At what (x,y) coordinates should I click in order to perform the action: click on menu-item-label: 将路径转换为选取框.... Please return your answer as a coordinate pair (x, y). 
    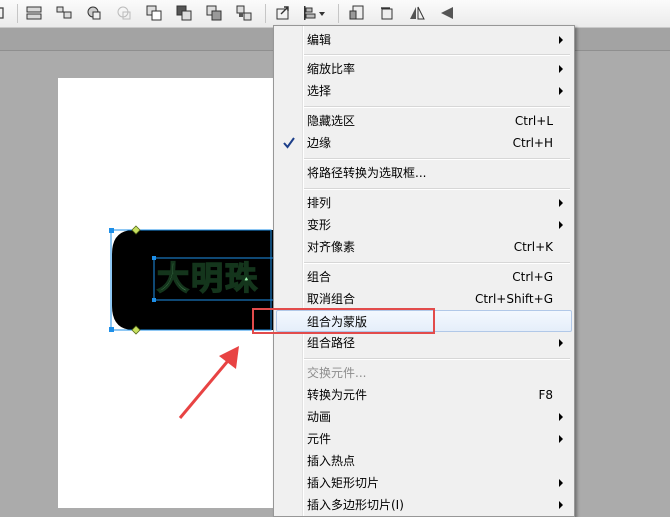
    Looking at the image, I should click on (367, 173).